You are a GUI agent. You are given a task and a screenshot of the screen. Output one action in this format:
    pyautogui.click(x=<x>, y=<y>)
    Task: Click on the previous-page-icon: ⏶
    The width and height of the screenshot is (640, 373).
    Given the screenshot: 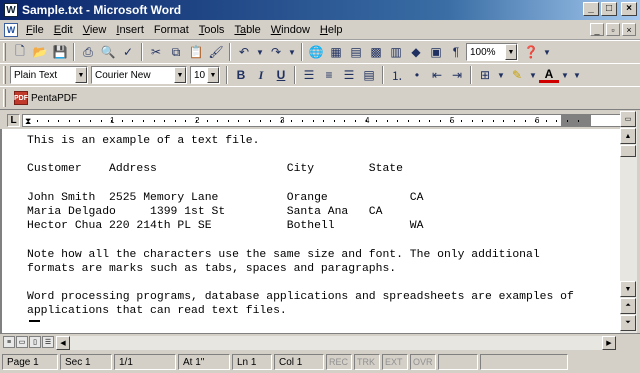 What is the action you would take?
    pyautogui.click(x=628, y=306)
    